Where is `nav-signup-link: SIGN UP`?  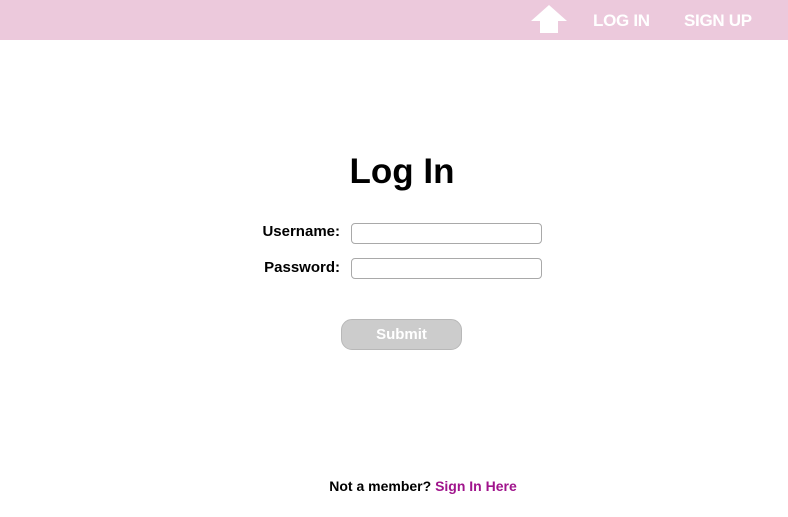 nav-signup-link: SIGN UP is located at coordinates (718, 20).